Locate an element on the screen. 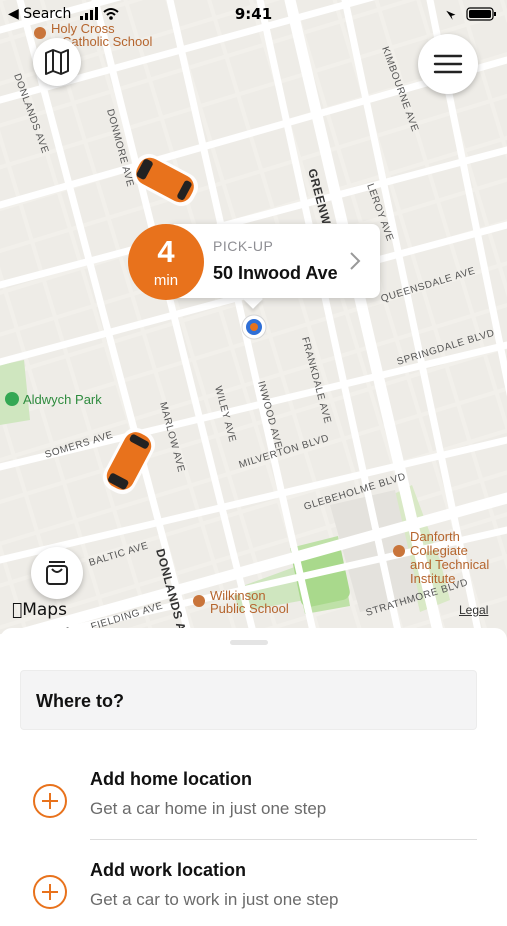 This screenshot has width=507, height=926. menu-button is located at coordinates (448, 64).